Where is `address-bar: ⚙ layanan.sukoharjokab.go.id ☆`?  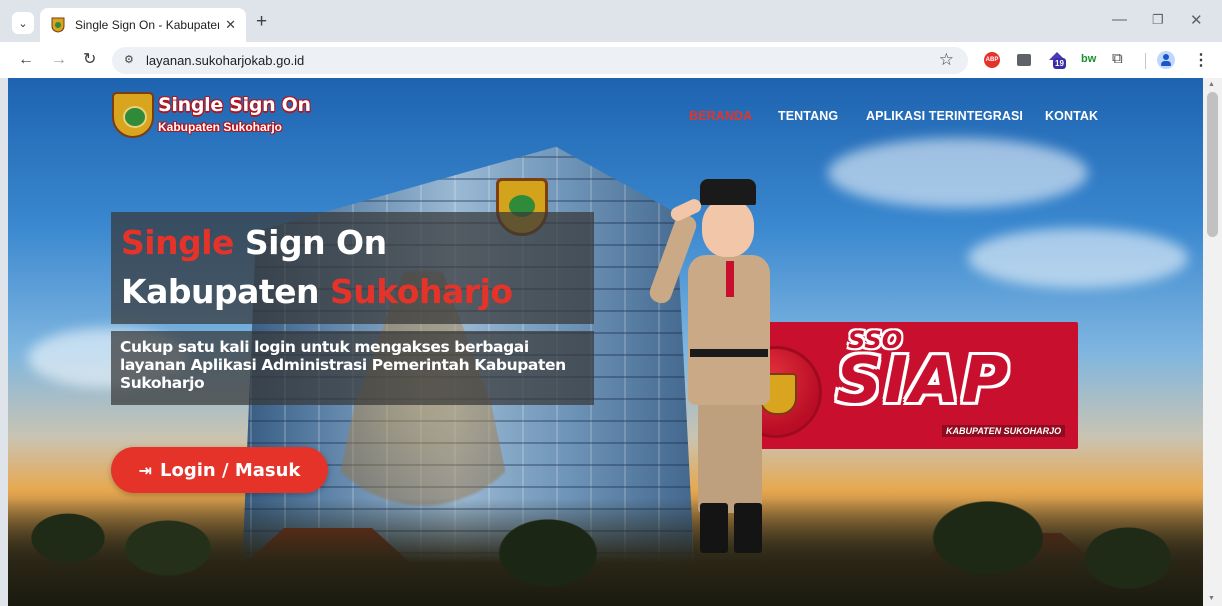
address-bar: ⚙ layanan.sukoharjokab.go.id ☆ is located at coordinates (540, 60).